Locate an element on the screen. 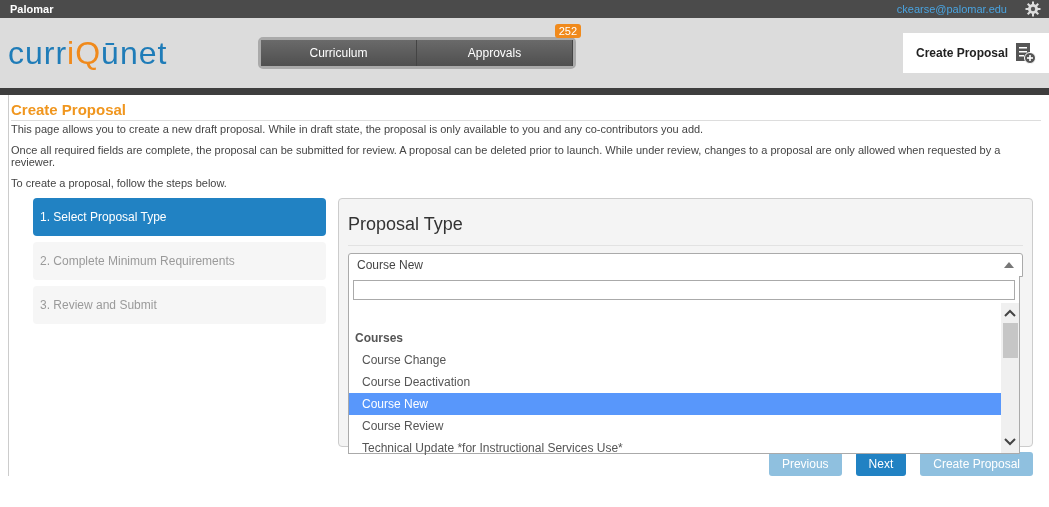  nav-tab: Curriculum is located at coordinates (339, 53).